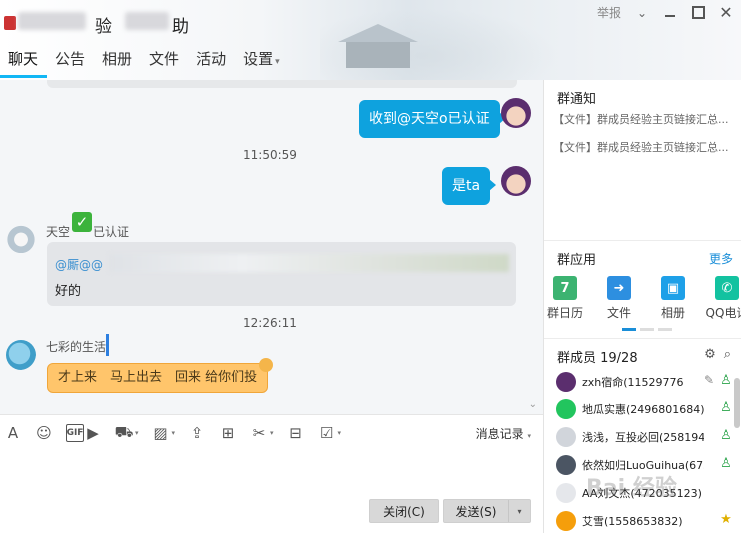 The width and height of the screenshot is (741, 533). Describe the element at coordinates (565, 288) in the screenshot. I see `calendar-icon: 7` at that location.